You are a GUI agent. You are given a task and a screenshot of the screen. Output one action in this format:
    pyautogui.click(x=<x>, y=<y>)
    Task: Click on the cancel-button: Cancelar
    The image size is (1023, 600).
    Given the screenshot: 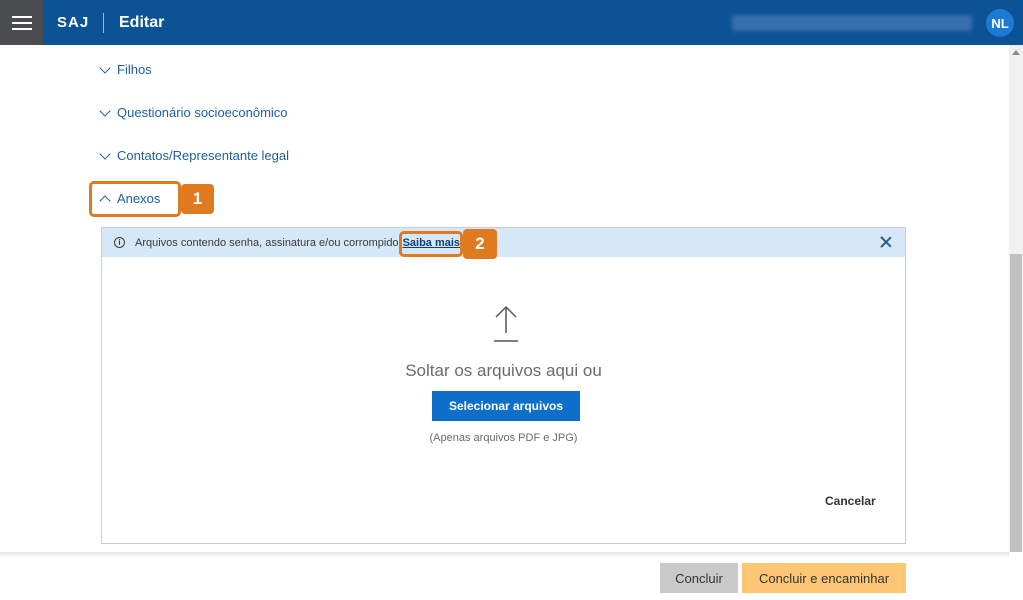 What is the action you would take?
    pyautogui.click(x=850, y=501)
    